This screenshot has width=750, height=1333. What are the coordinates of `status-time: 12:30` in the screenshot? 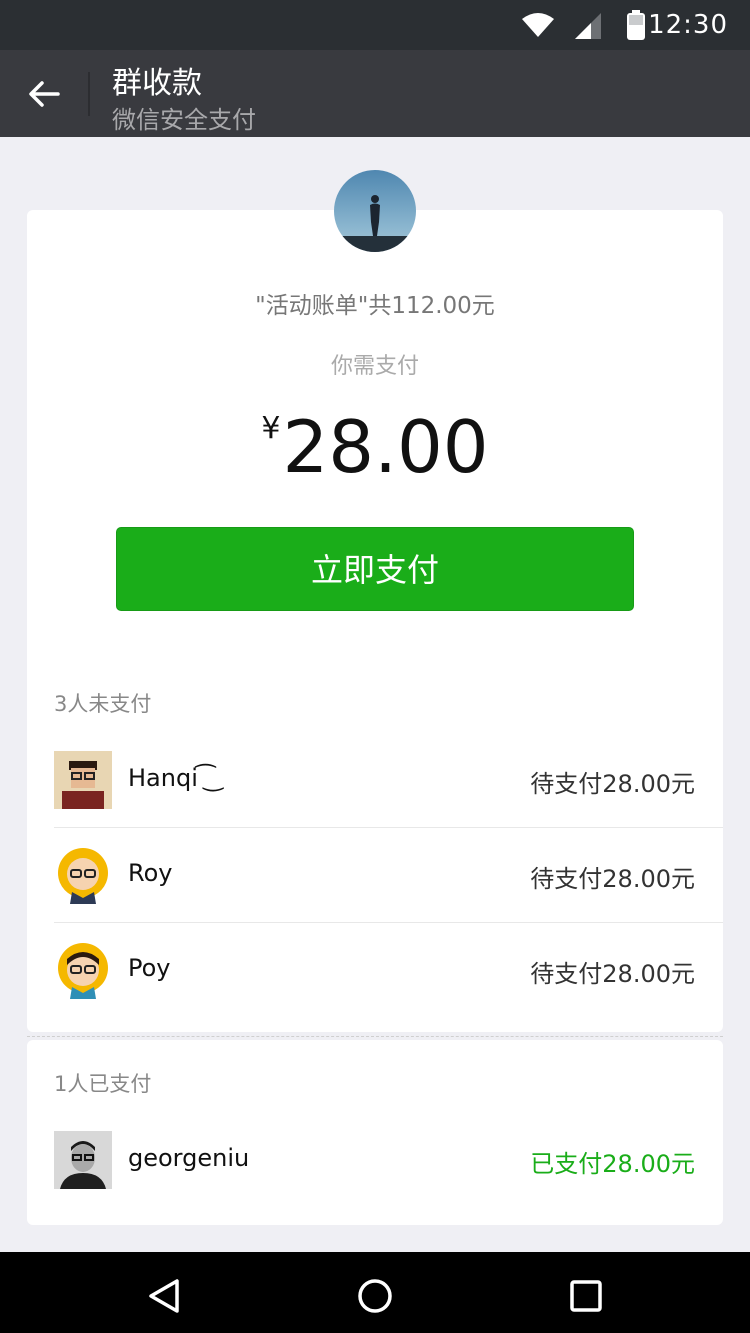 It's located at (688, 25).